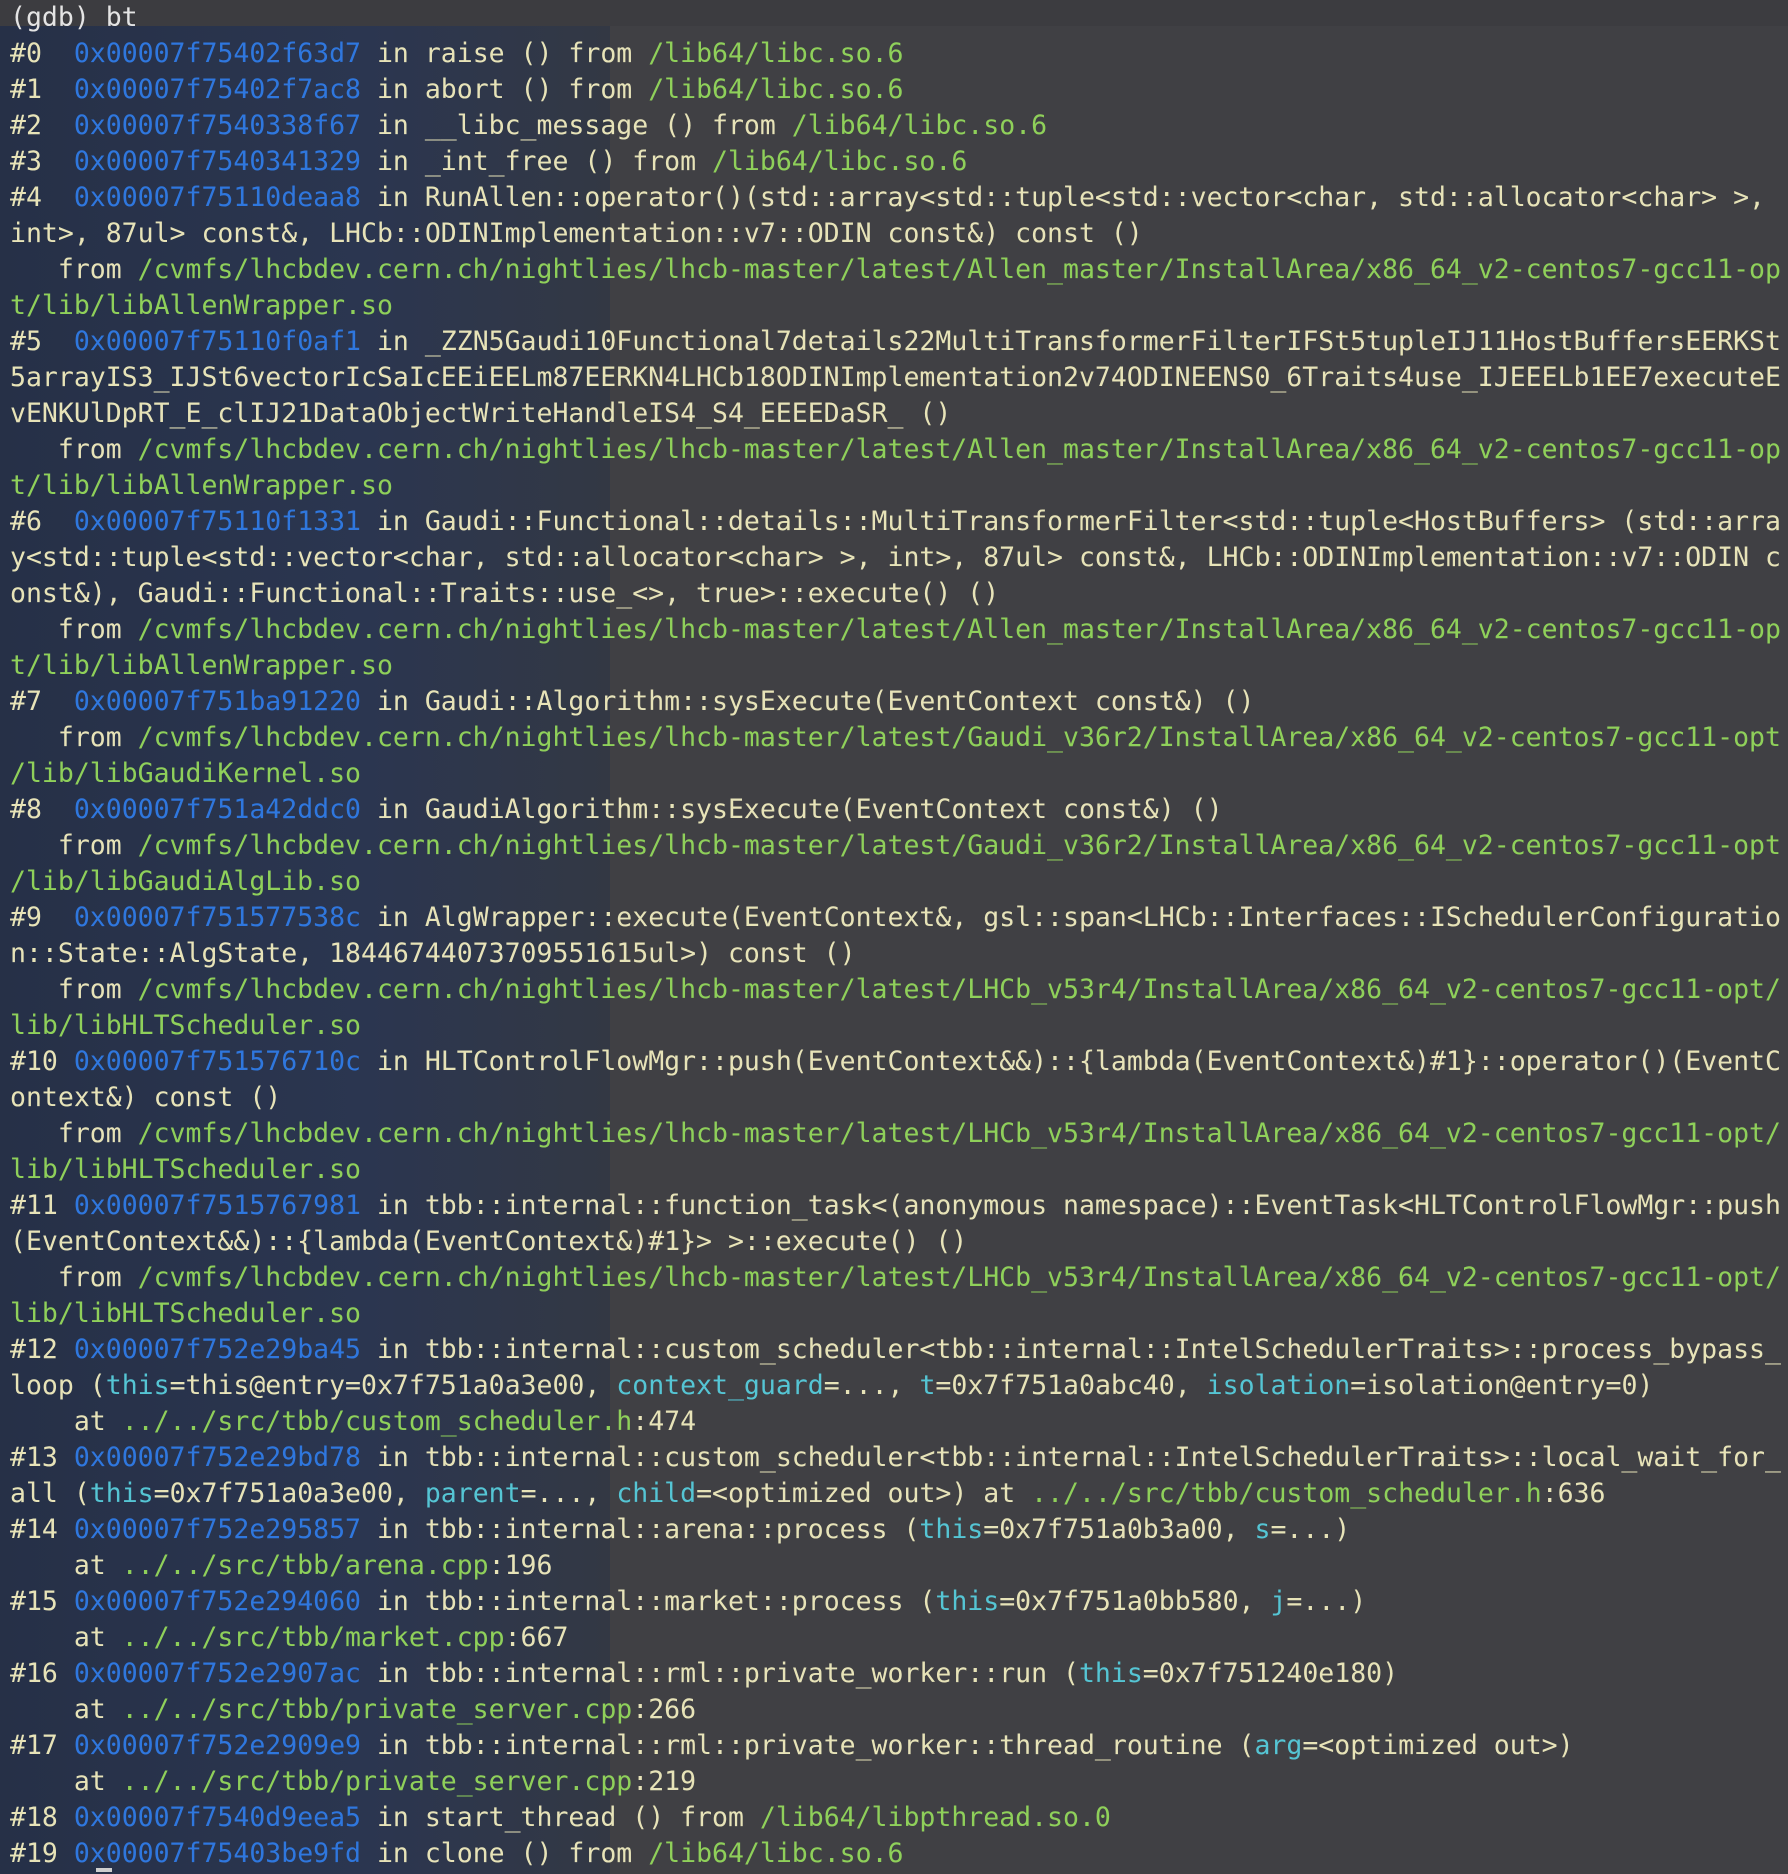 This screenshot has width=1788, height=1874. What do you see at coordinates (648, 1601) in the screenshot?
I see `frame-text: in tbb::internal::market::process (` at bounding box center [648, 1601].